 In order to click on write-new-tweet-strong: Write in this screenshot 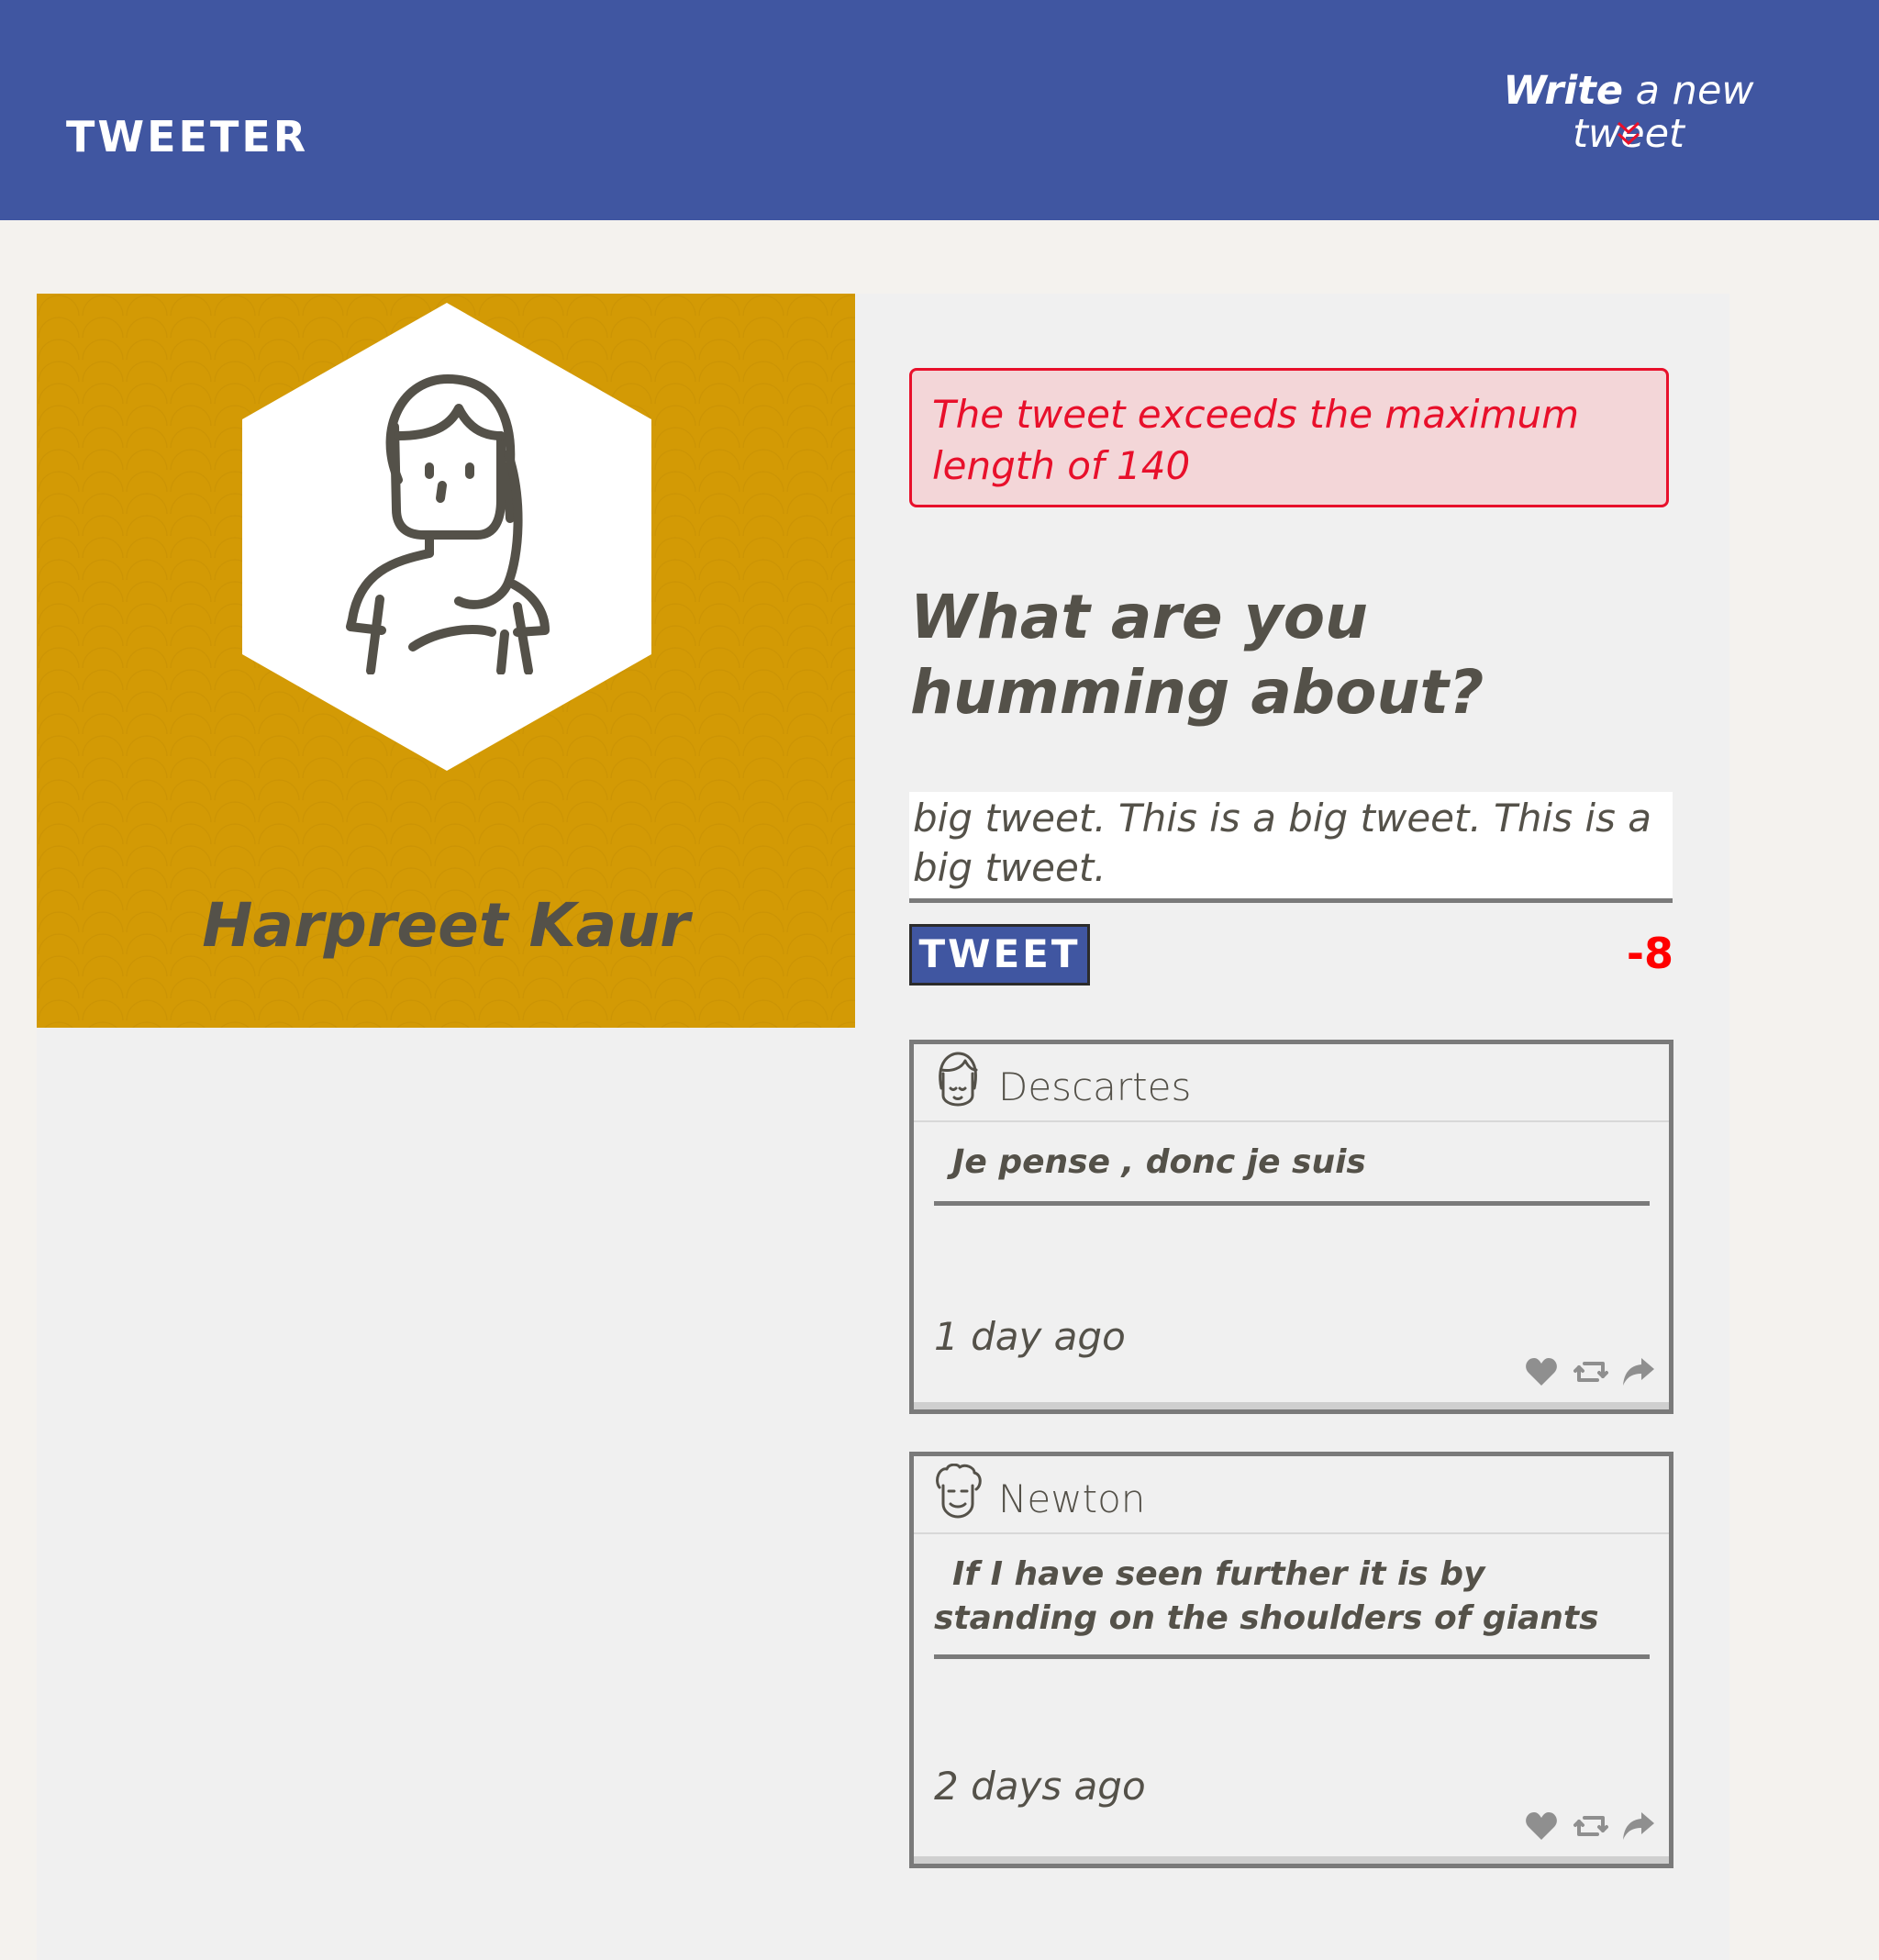, I will do `click(1563, 91)`.